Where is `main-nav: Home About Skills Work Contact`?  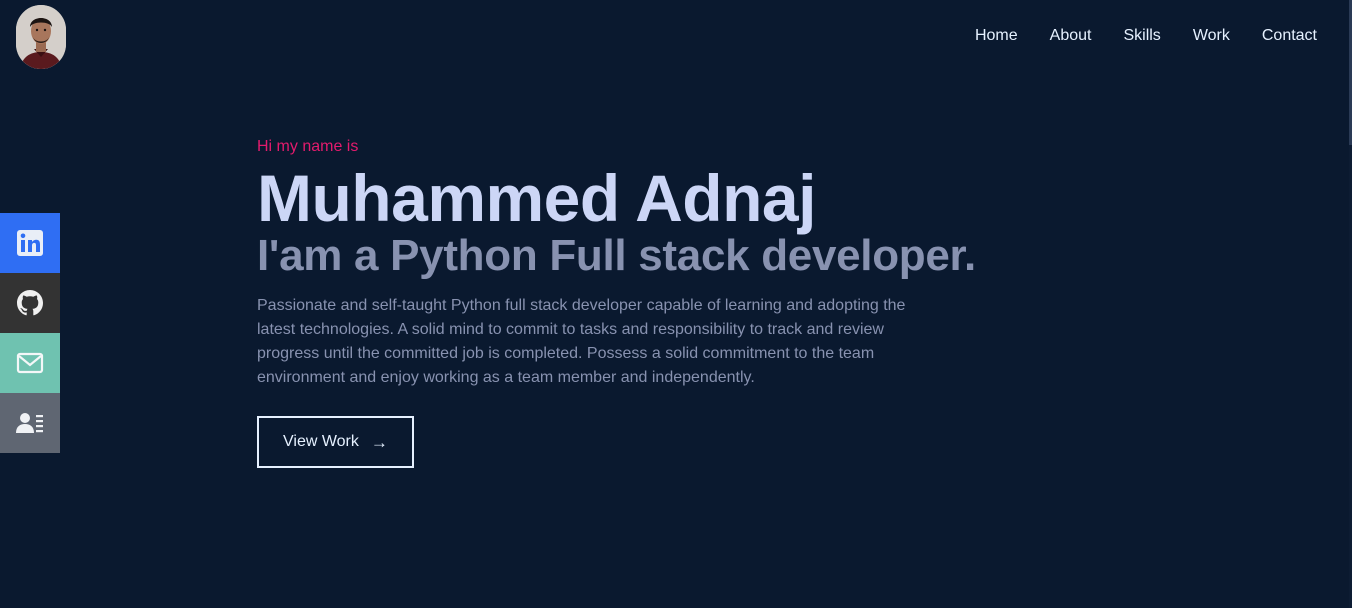 main-nav: Home About Skills Work Contact is located at coordinates (1146, 36).